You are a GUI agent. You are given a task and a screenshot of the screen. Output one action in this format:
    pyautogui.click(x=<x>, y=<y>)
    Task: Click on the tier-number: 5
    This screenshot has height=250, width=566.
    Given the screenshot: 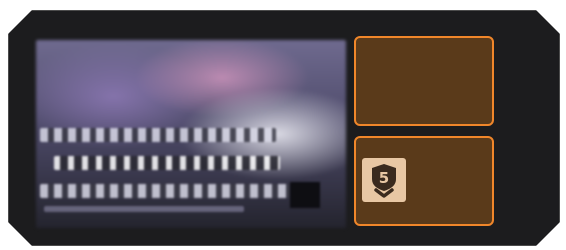 What is the action you would take?
    pyautogui.click(x=384, y=178)
    